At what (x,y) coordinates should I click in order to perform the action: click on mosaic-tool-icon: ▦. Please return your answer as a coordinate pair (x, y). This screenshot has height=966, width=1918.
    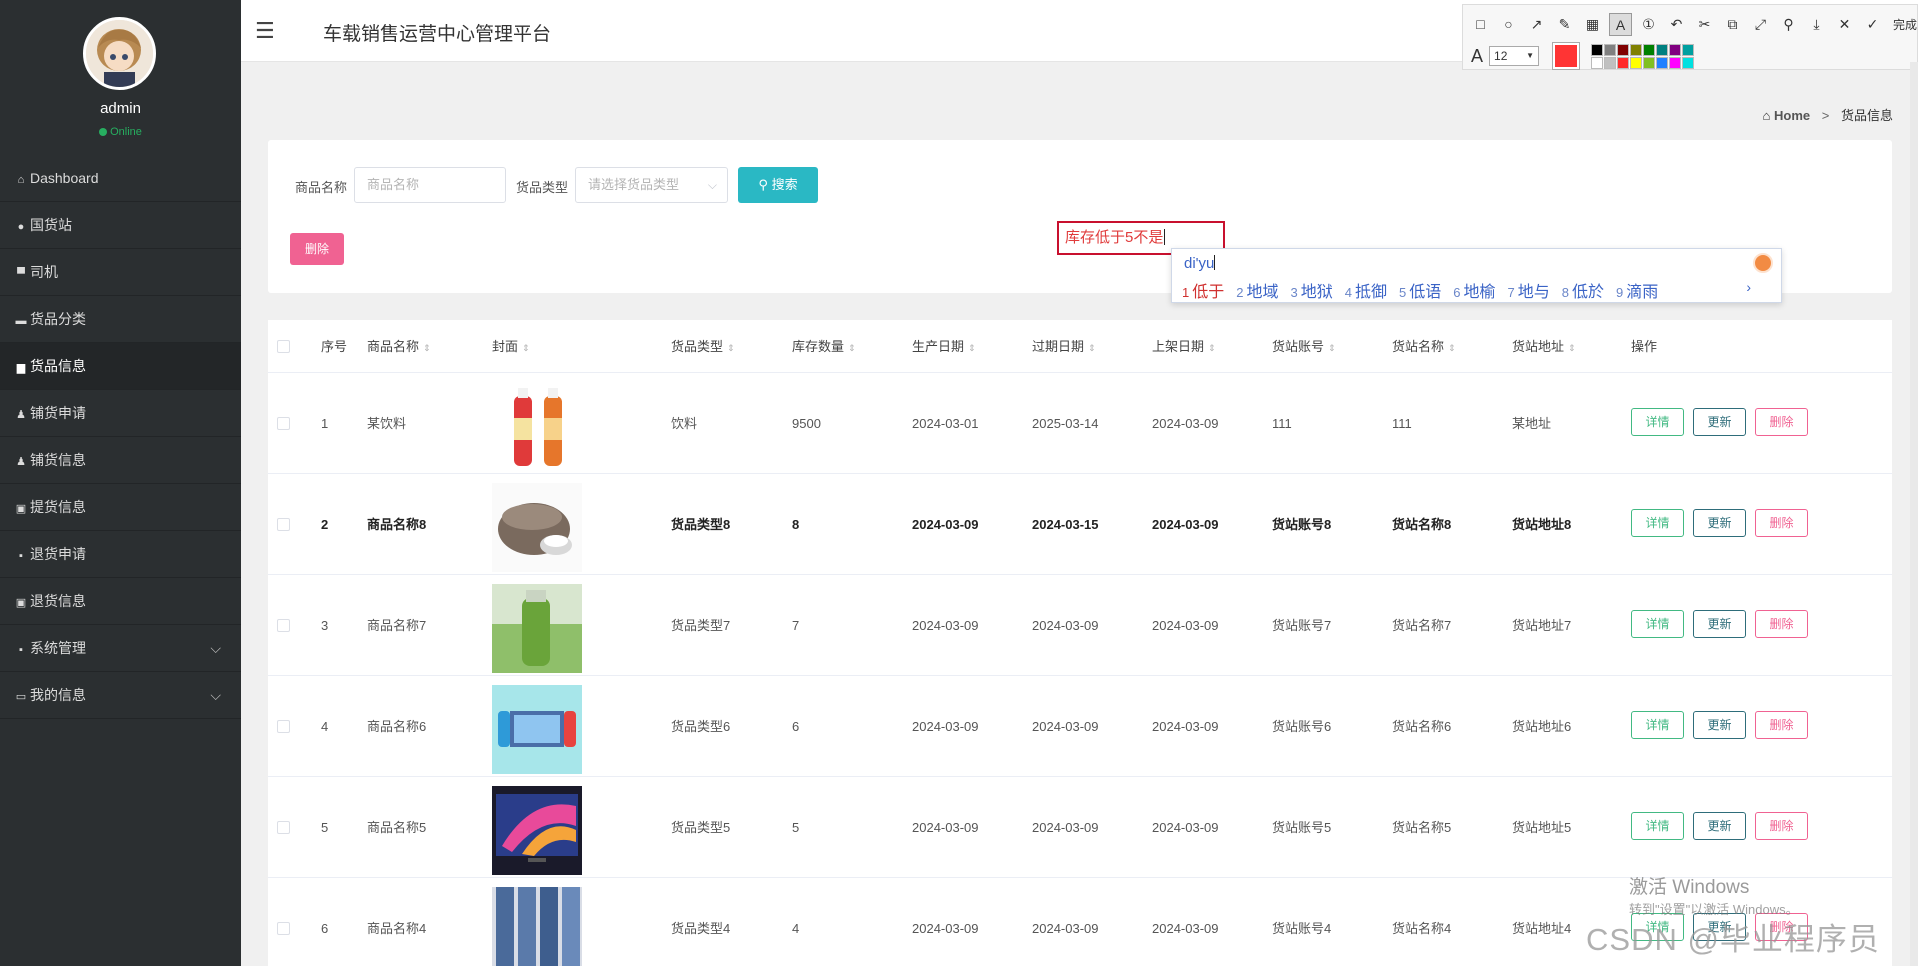
    Looking at the image, I should click on (1592, 24).